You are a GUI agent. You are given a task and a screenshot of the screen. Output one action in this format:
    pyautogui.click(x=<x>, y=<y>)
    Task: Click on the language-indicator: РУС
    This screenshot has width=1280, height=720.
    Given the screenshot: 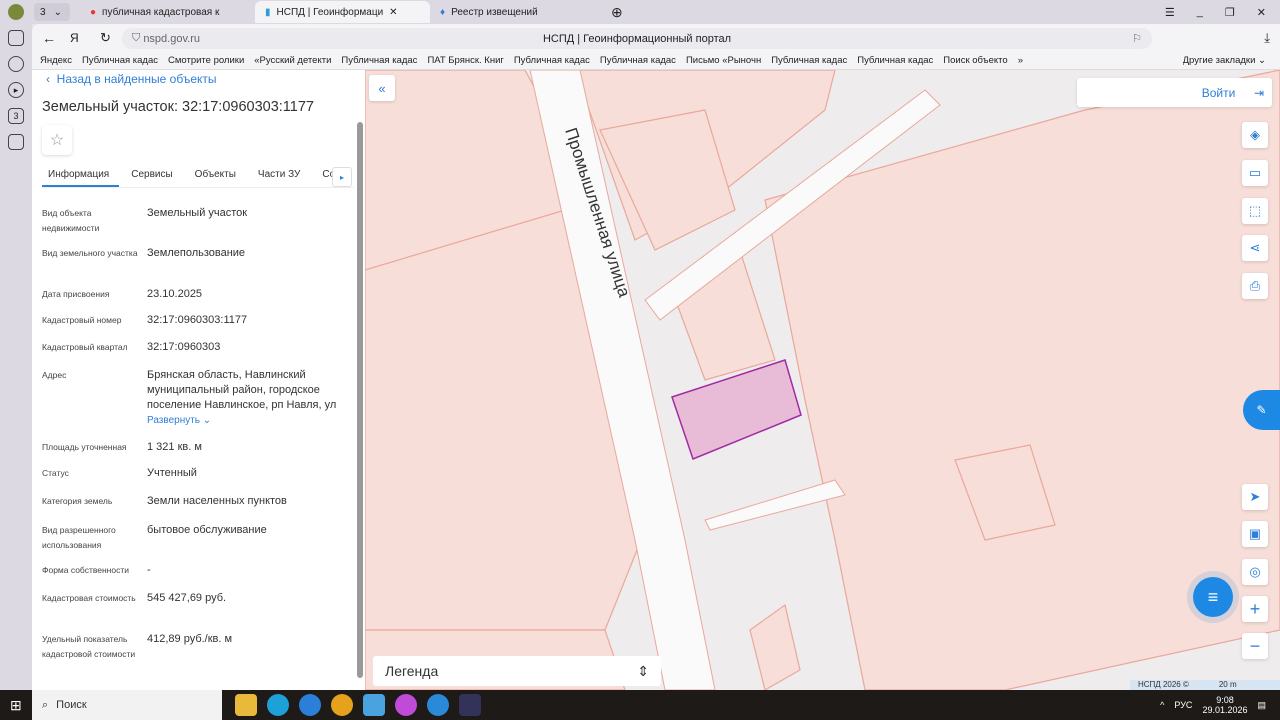 What is the action you would take?
    pyautogui.click(x=1183, y=705)
    